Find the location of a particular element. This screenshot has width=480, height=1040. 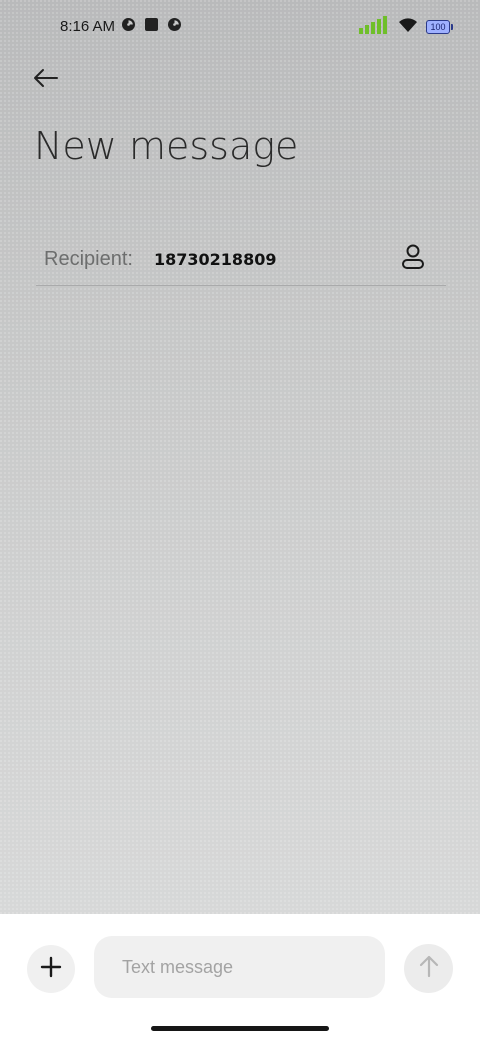

message-input is located at coordinates (239, 967).